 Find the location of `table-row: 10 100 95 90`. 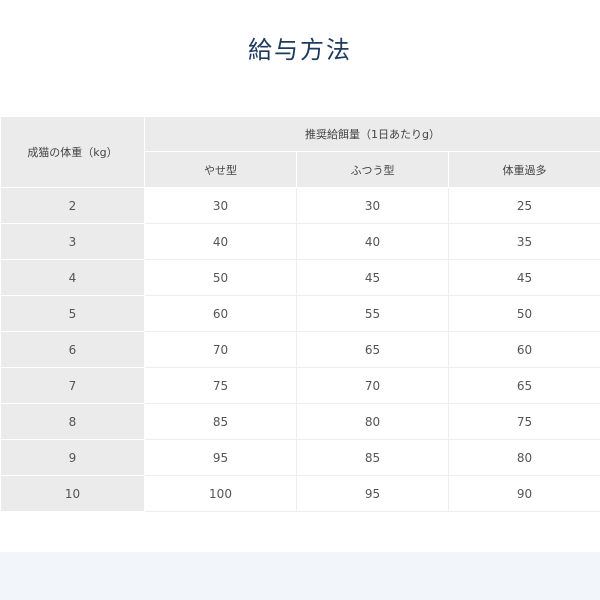

table-row: 10 100 95 90 is located at coordinates (300, 493).